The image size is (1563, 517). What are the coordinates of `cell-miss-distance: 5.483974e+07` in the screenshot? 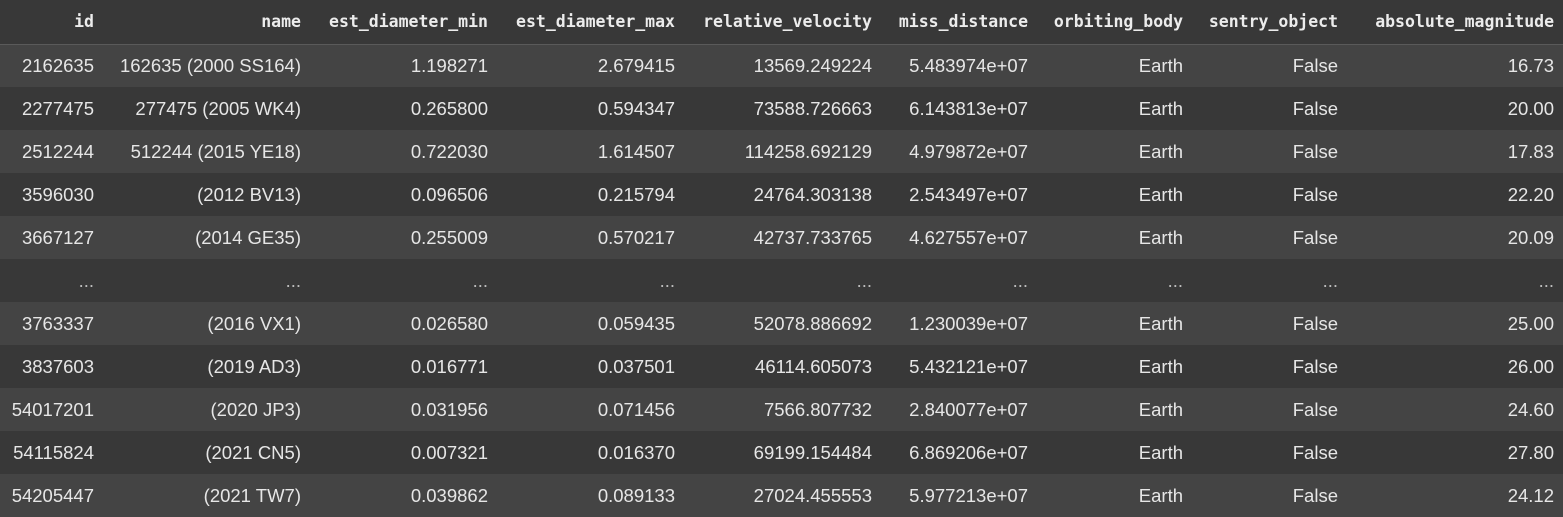 It's located at (959, 65).